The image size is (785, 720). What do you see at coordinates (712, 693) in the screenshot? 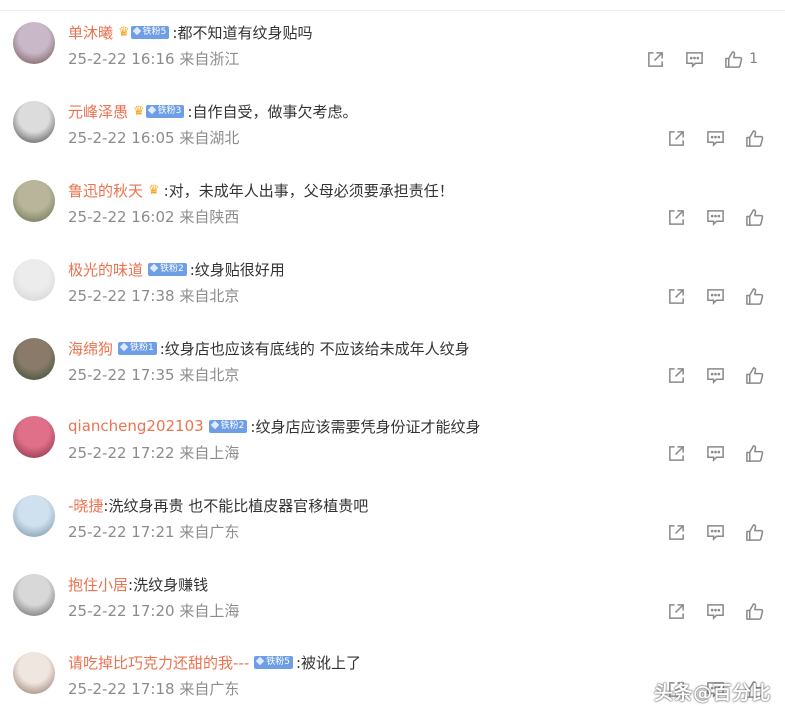
I see `watermark: 头条@百分比` at bounding box center [712, 693].